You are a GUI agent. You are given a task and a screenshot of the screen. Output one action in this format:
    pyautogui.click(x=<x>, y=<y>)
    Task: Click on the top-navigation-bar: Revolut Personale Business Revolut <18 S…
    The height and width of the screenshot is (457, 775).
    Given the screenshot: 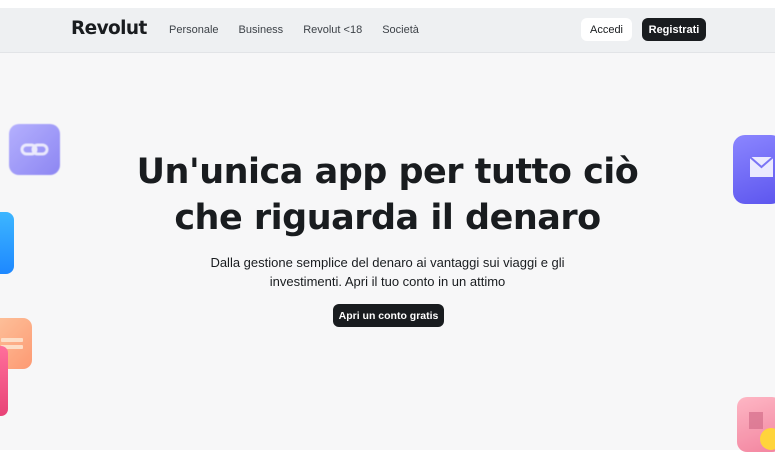 What is the action you would take?
    pyautogui.click(x=387, y=30)
    